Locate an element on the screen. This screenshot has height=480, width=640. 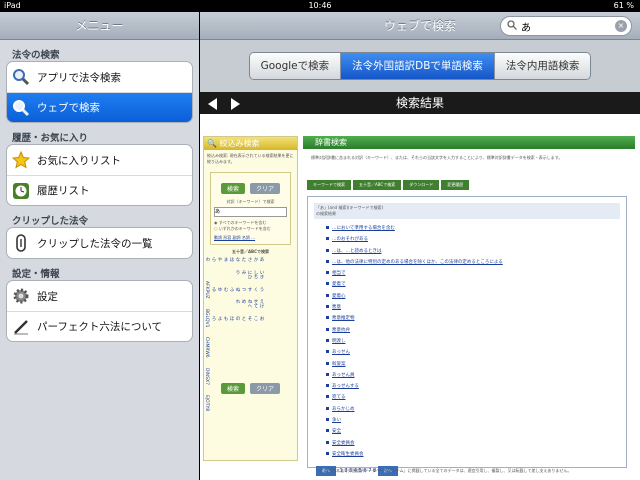
segment-google: Googleで検索 is located at coordinates (295, 66).